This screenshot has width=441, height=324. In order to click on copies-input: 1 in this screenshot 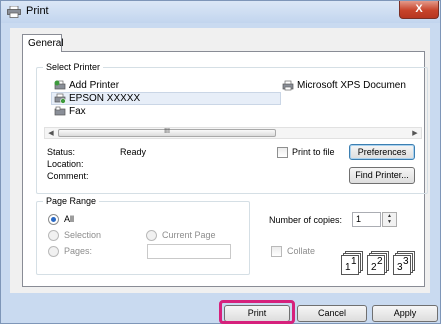, I will do `click(366, 219)`.